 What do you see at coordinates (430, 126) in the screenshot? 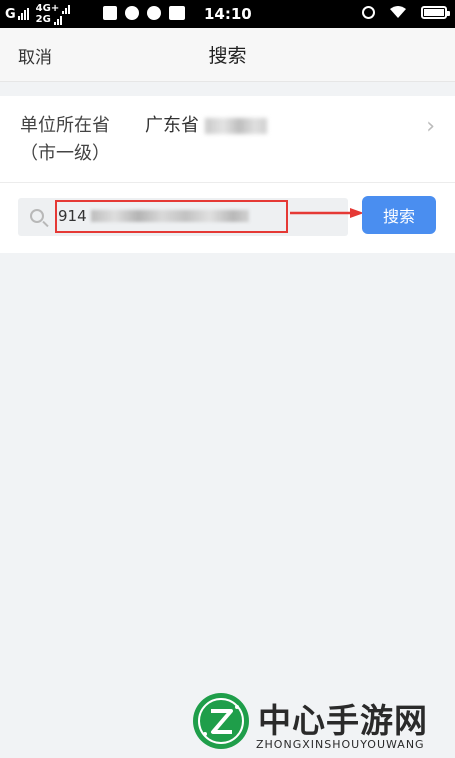
I see `chevron-right-icon: ›` at bounding box center [430, 126].